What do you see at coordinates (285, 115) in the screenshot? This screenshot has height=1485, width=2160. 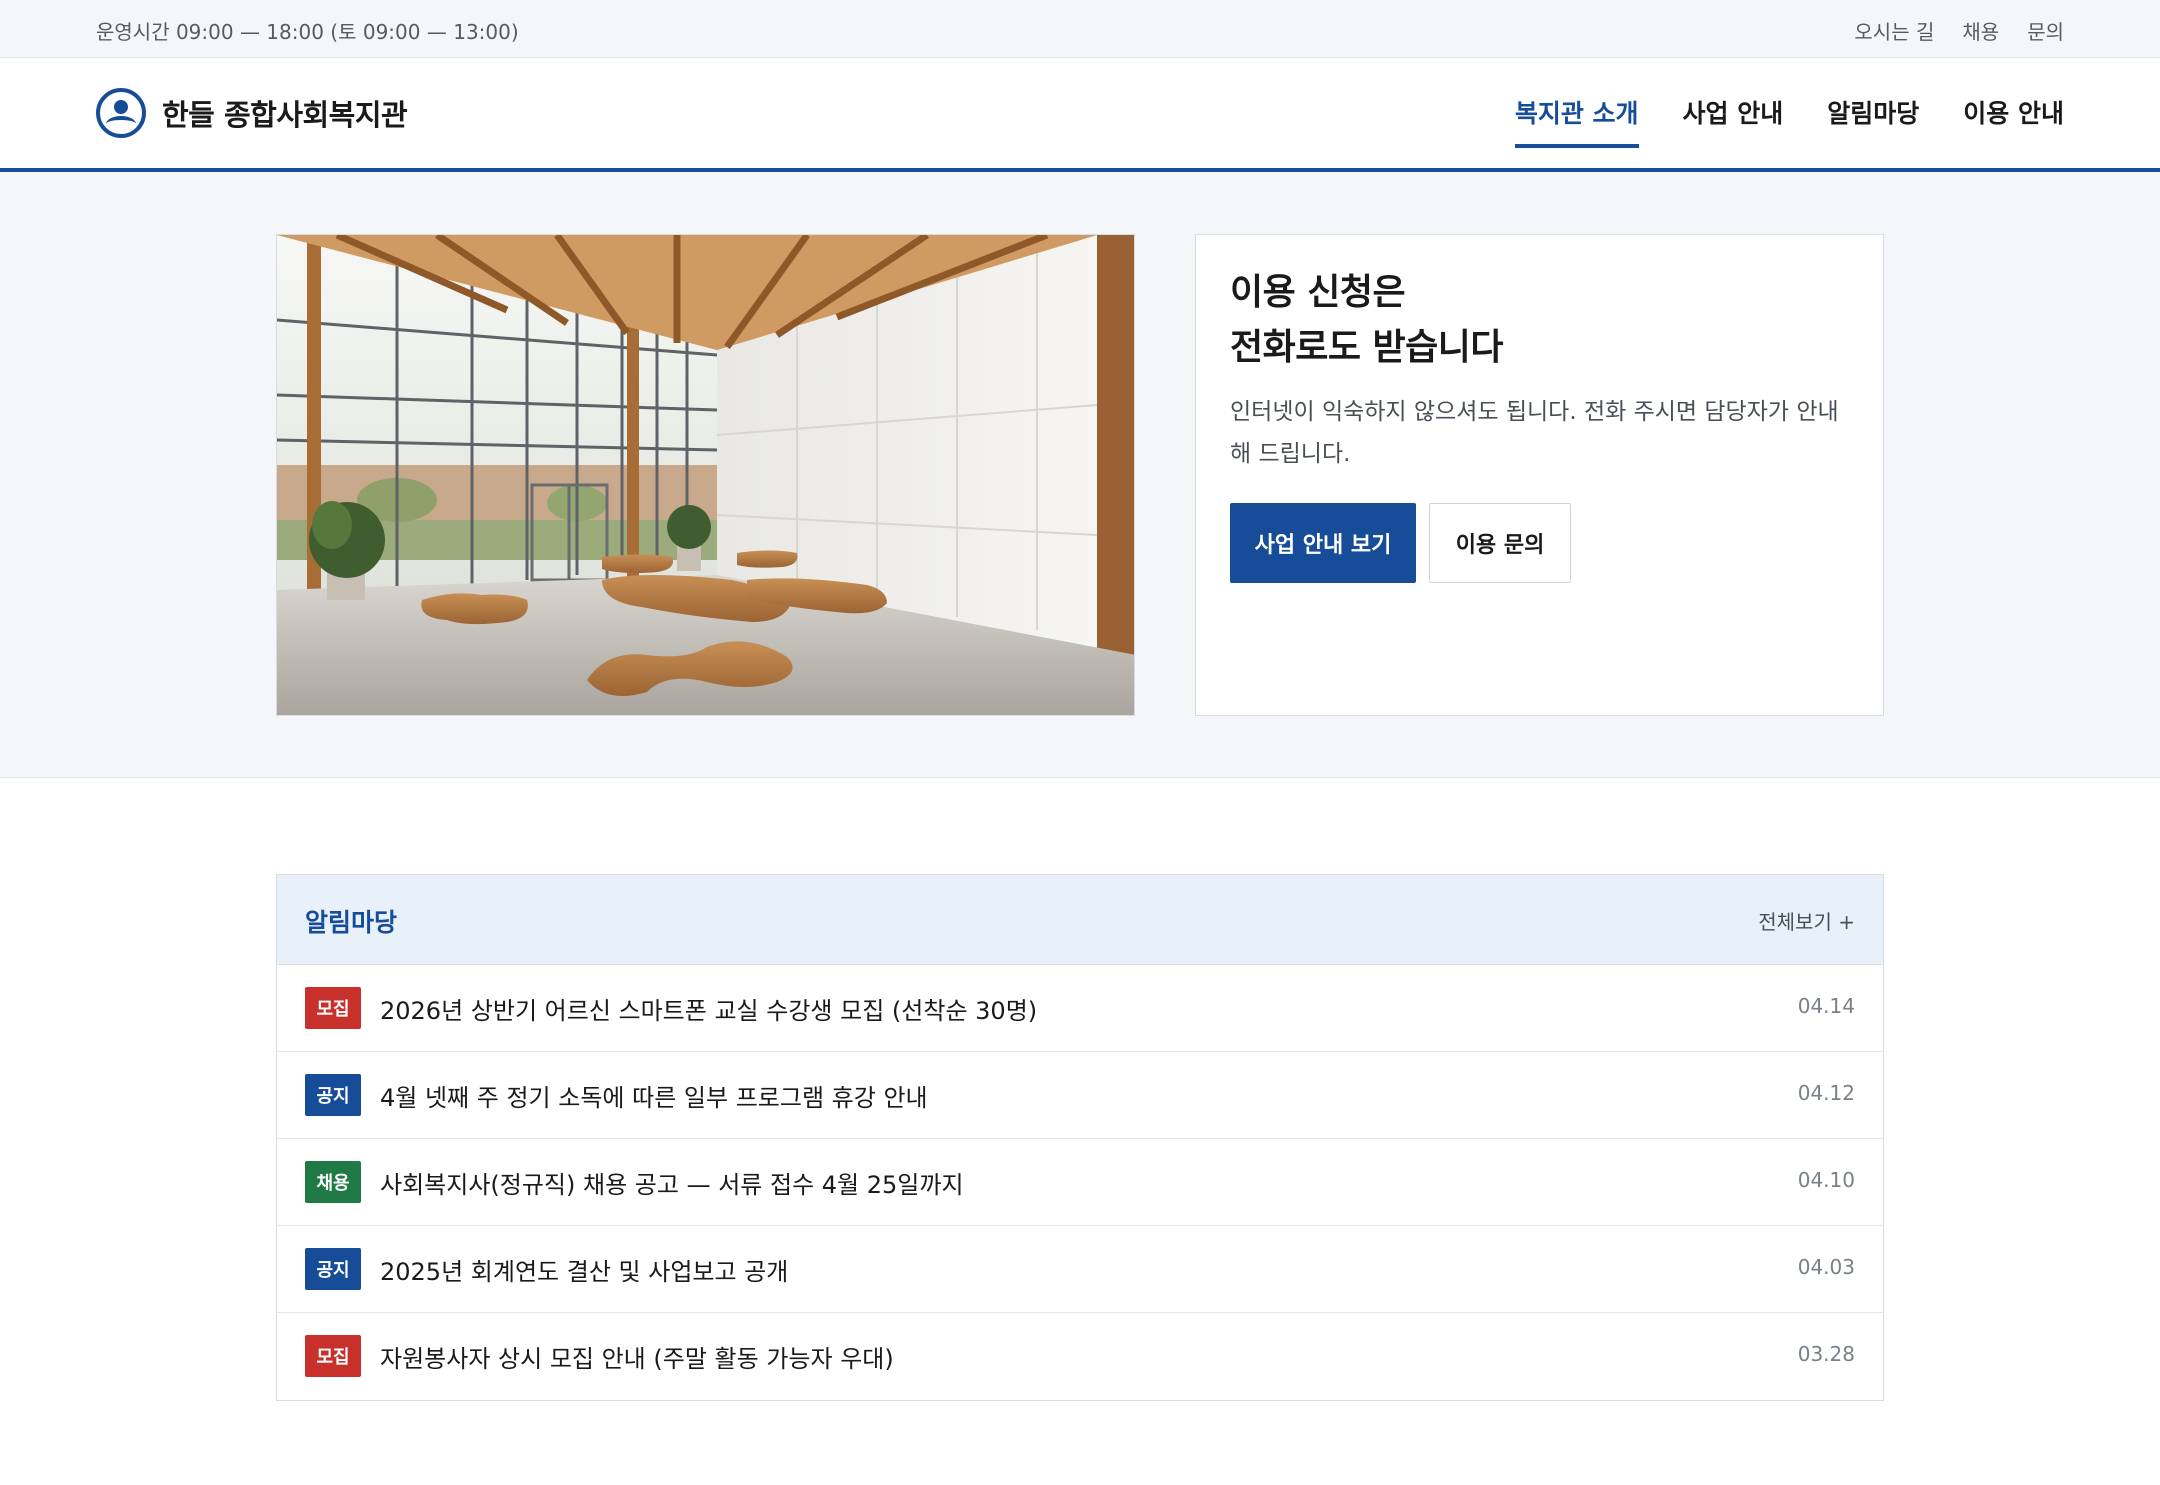 I see `brand-name: 한들 종합사회복지관` at bounding box center [285, 115].